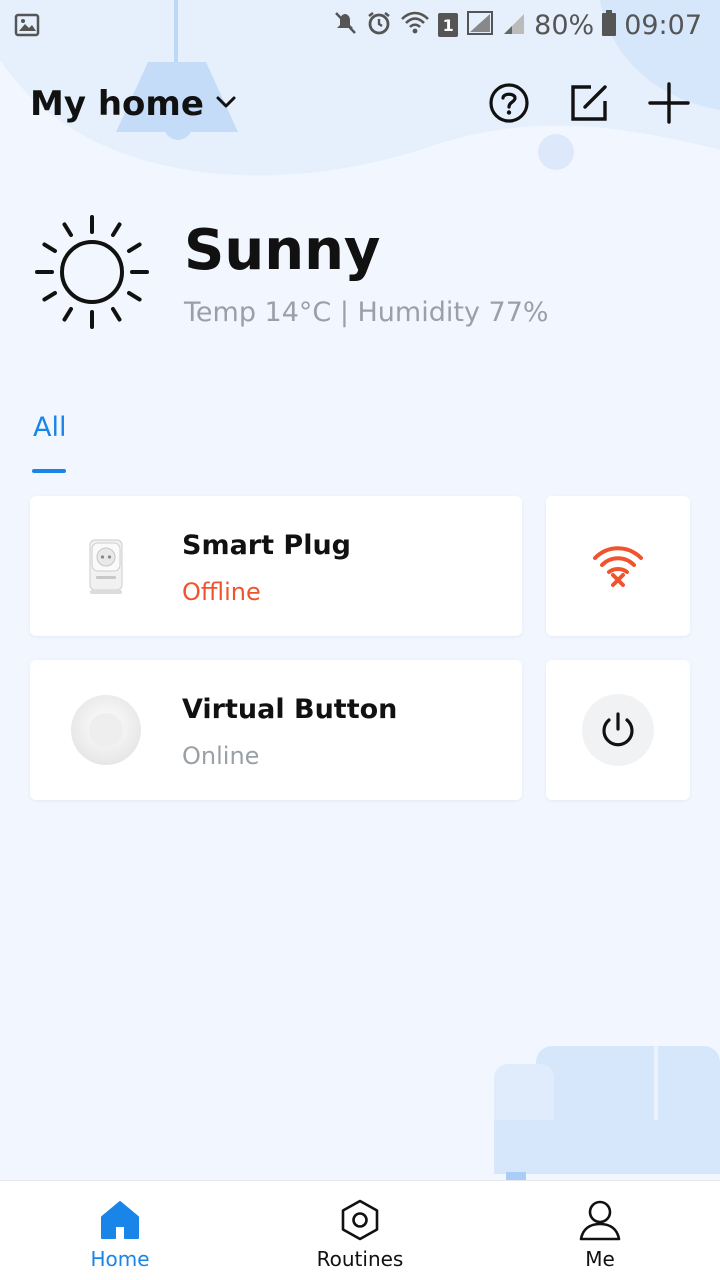  I want to click on nav-item-routines: Routines, so click(360, 1230).